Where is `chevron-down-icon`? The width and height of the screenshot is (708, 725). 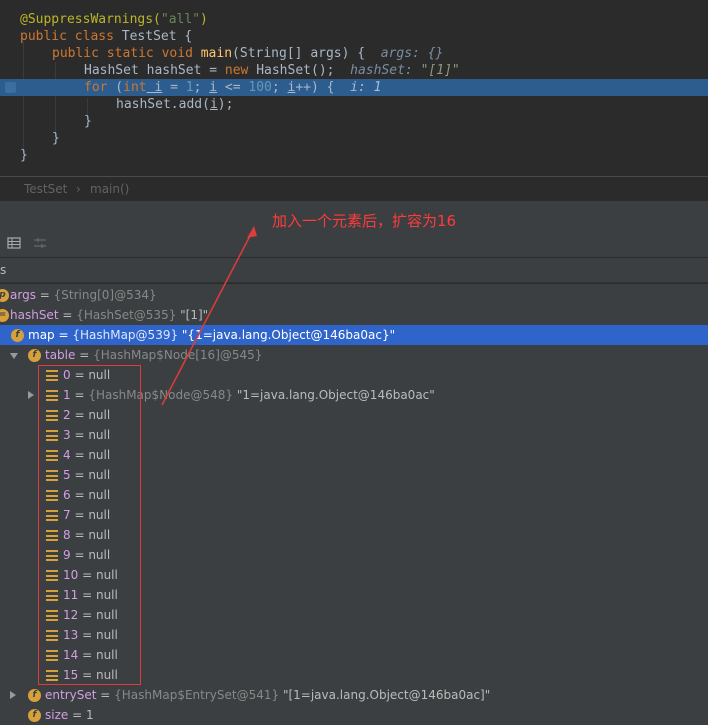 chevron-down-icon is located at coordinates (14, 356).